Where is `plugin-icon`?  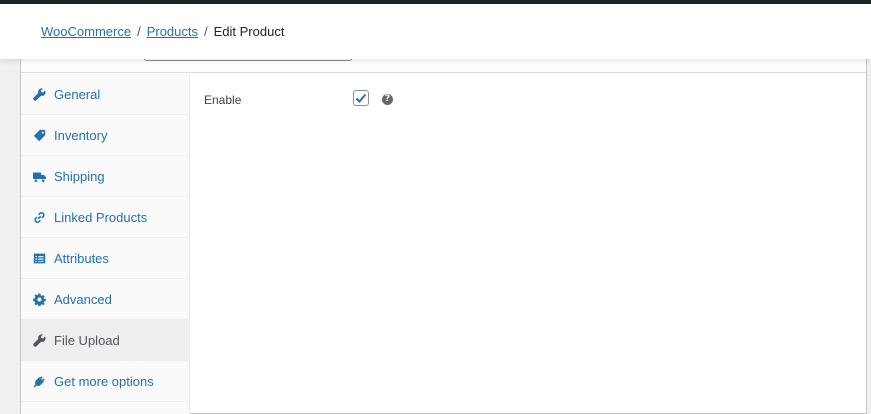 plugin-icon is located at coordinates (39, 381).